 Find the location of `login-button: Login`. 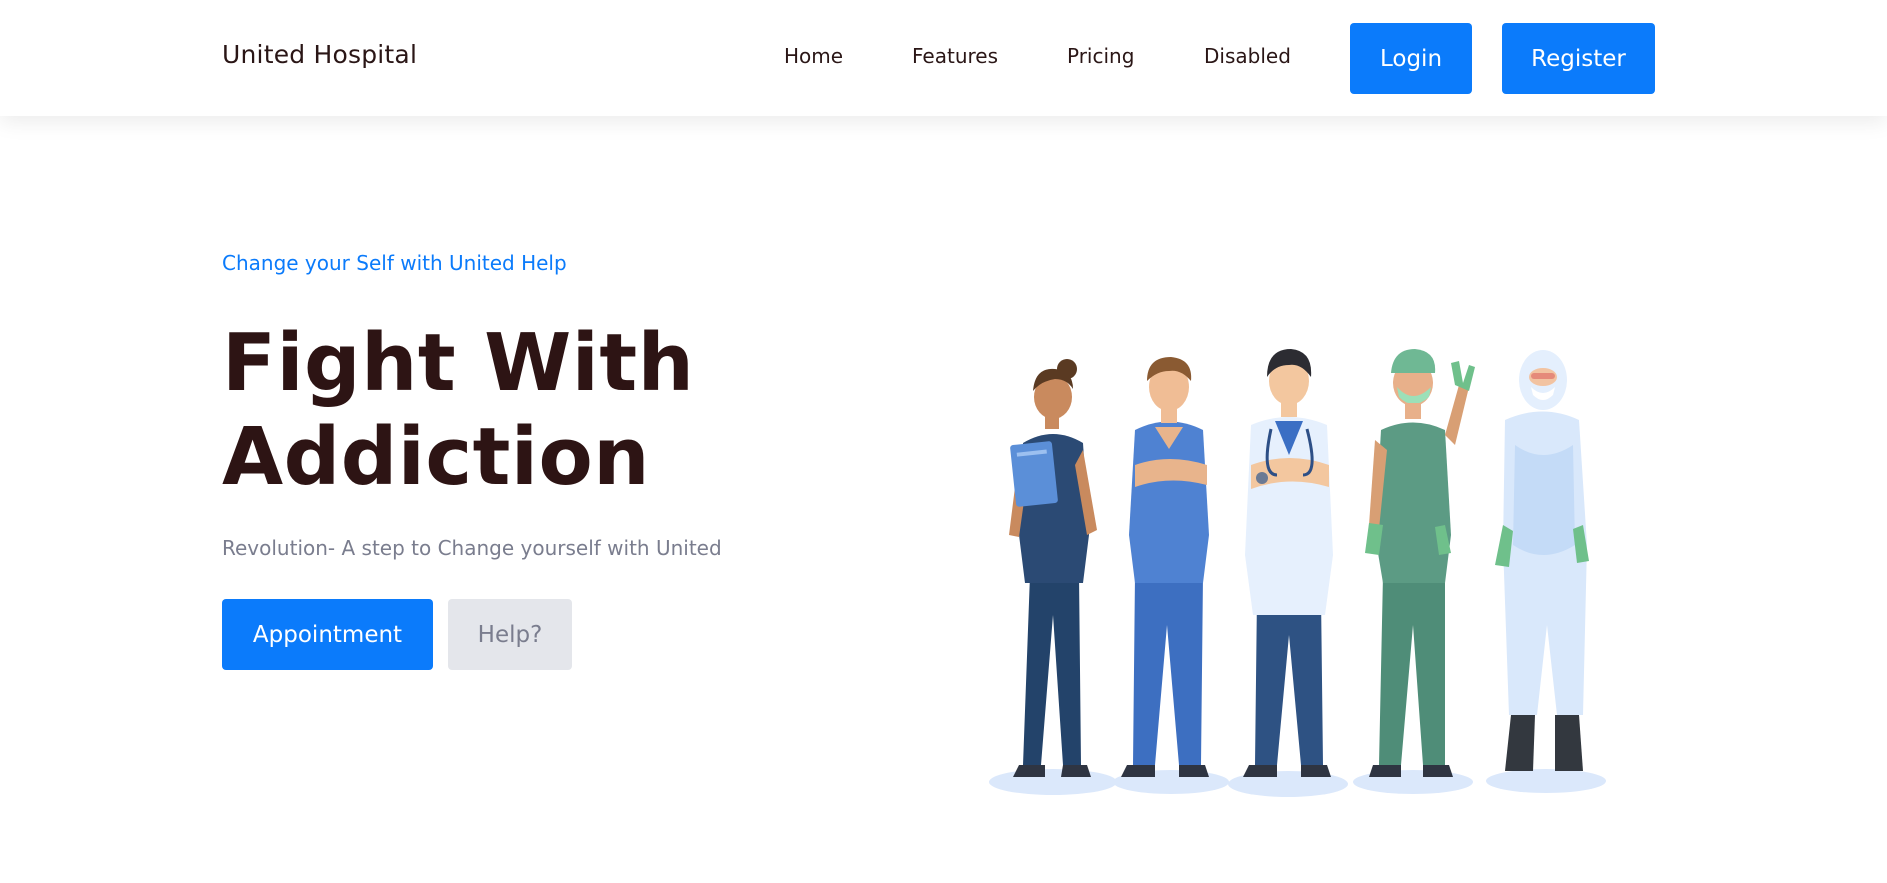

login-button: Login is located at coordinates (1411, 58).